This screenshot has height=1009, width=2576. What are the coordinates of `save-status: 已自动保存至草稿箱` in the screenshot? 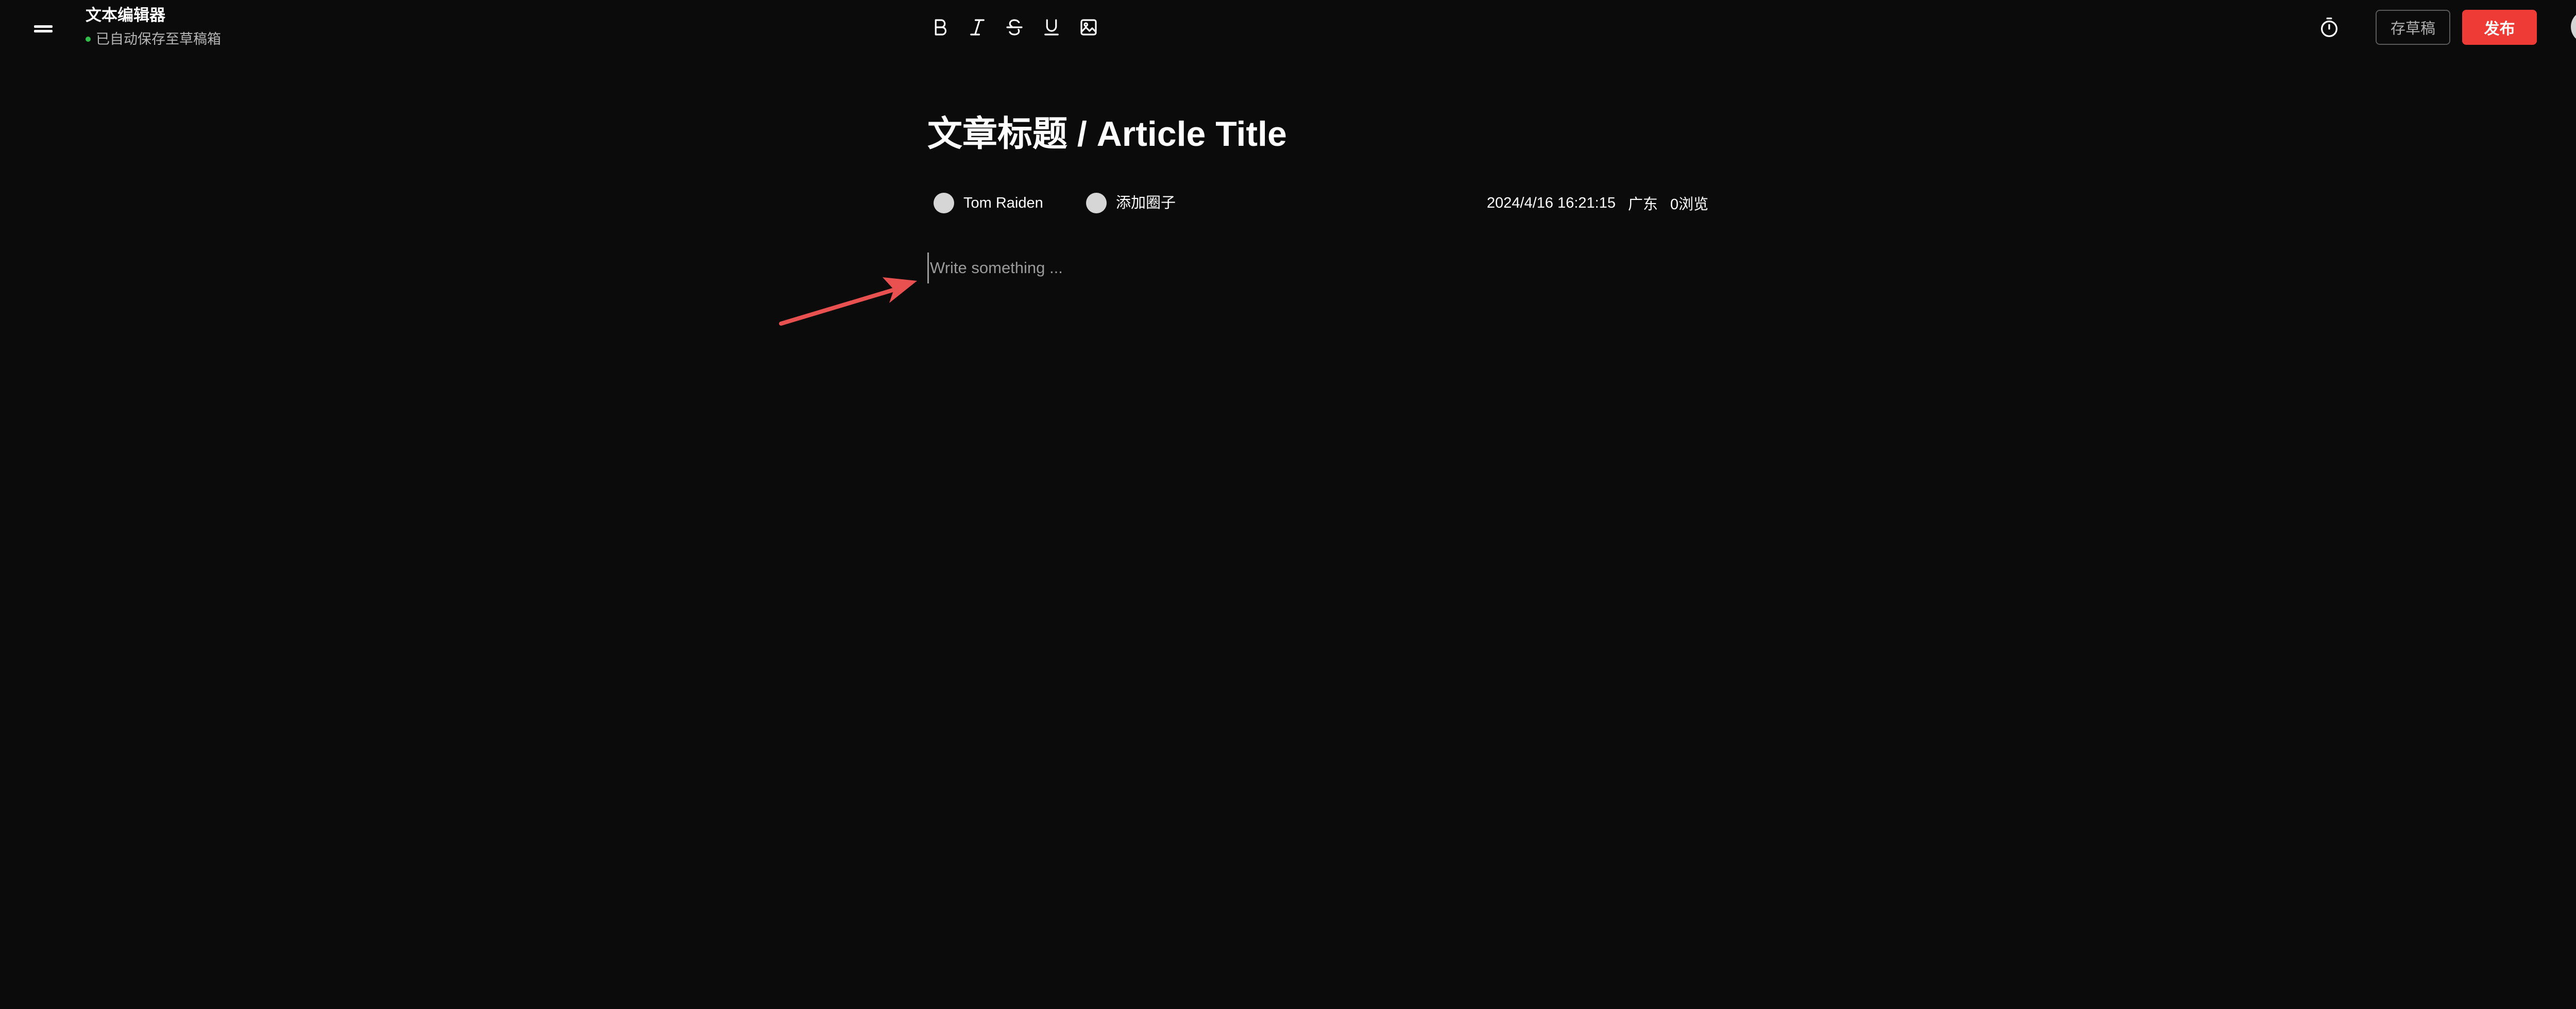 It's located at (153, 39).